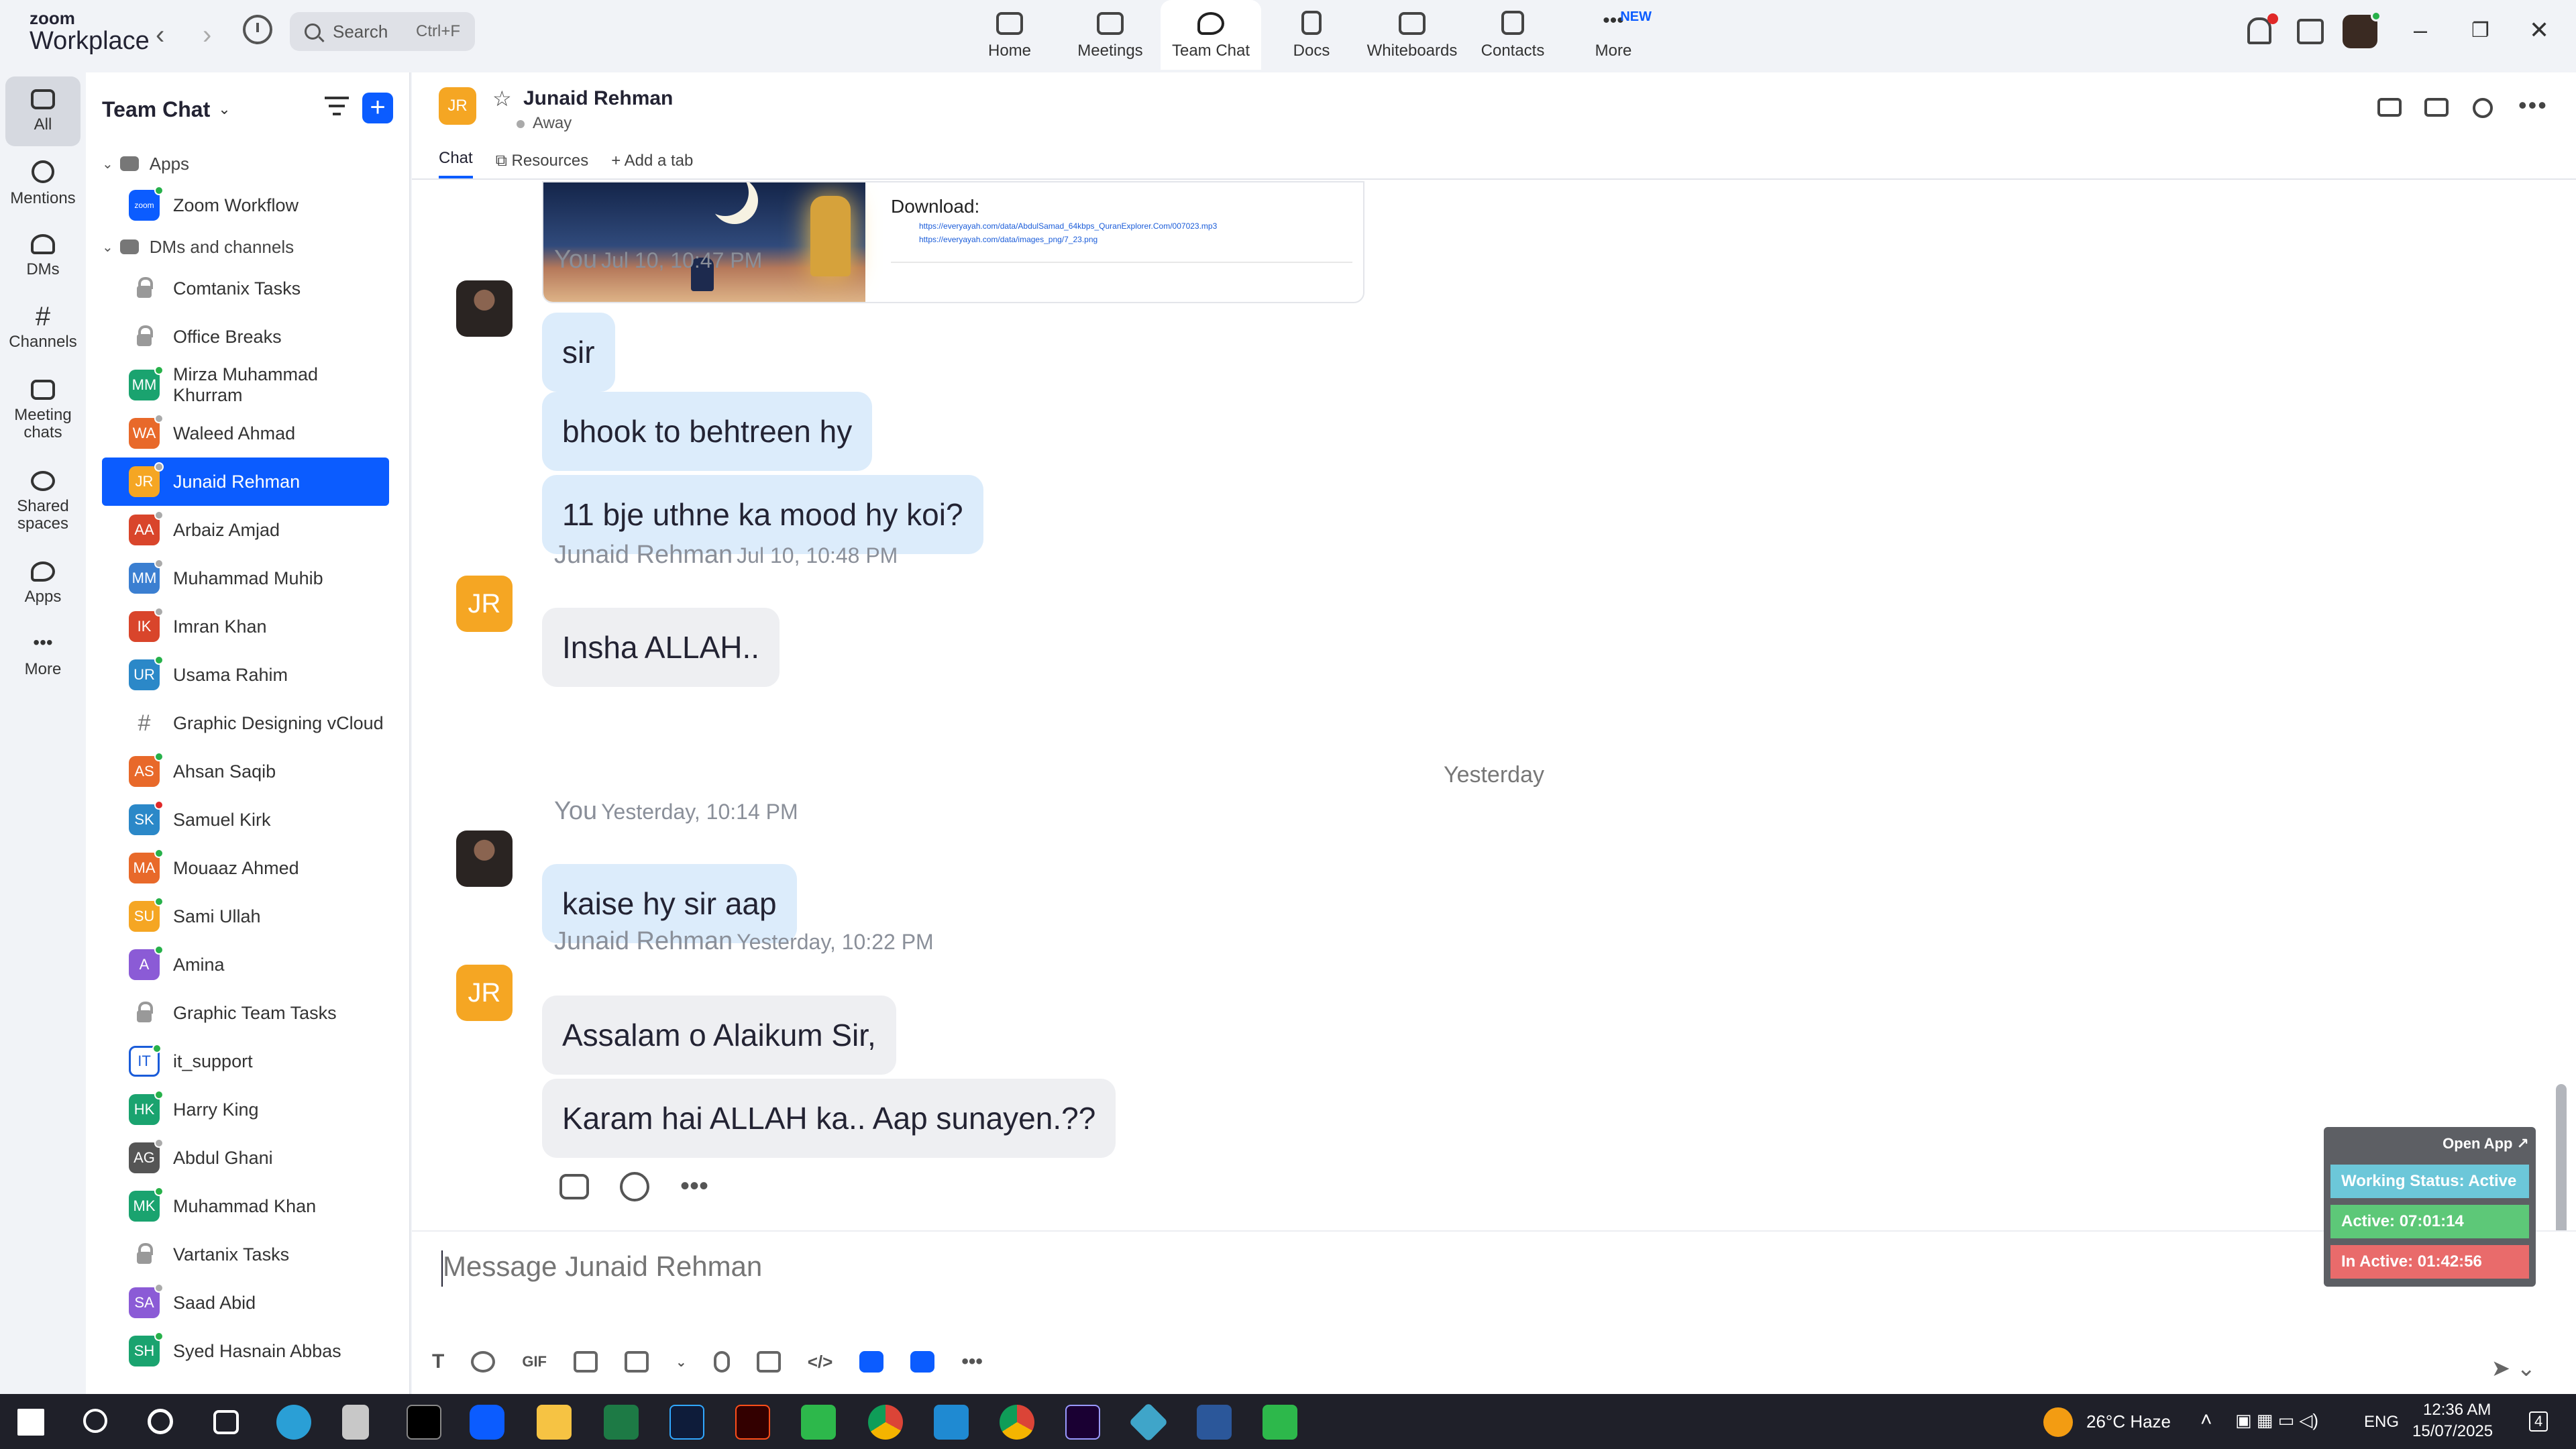  I want to click on format-text-icon: T, so click(438, 1361).